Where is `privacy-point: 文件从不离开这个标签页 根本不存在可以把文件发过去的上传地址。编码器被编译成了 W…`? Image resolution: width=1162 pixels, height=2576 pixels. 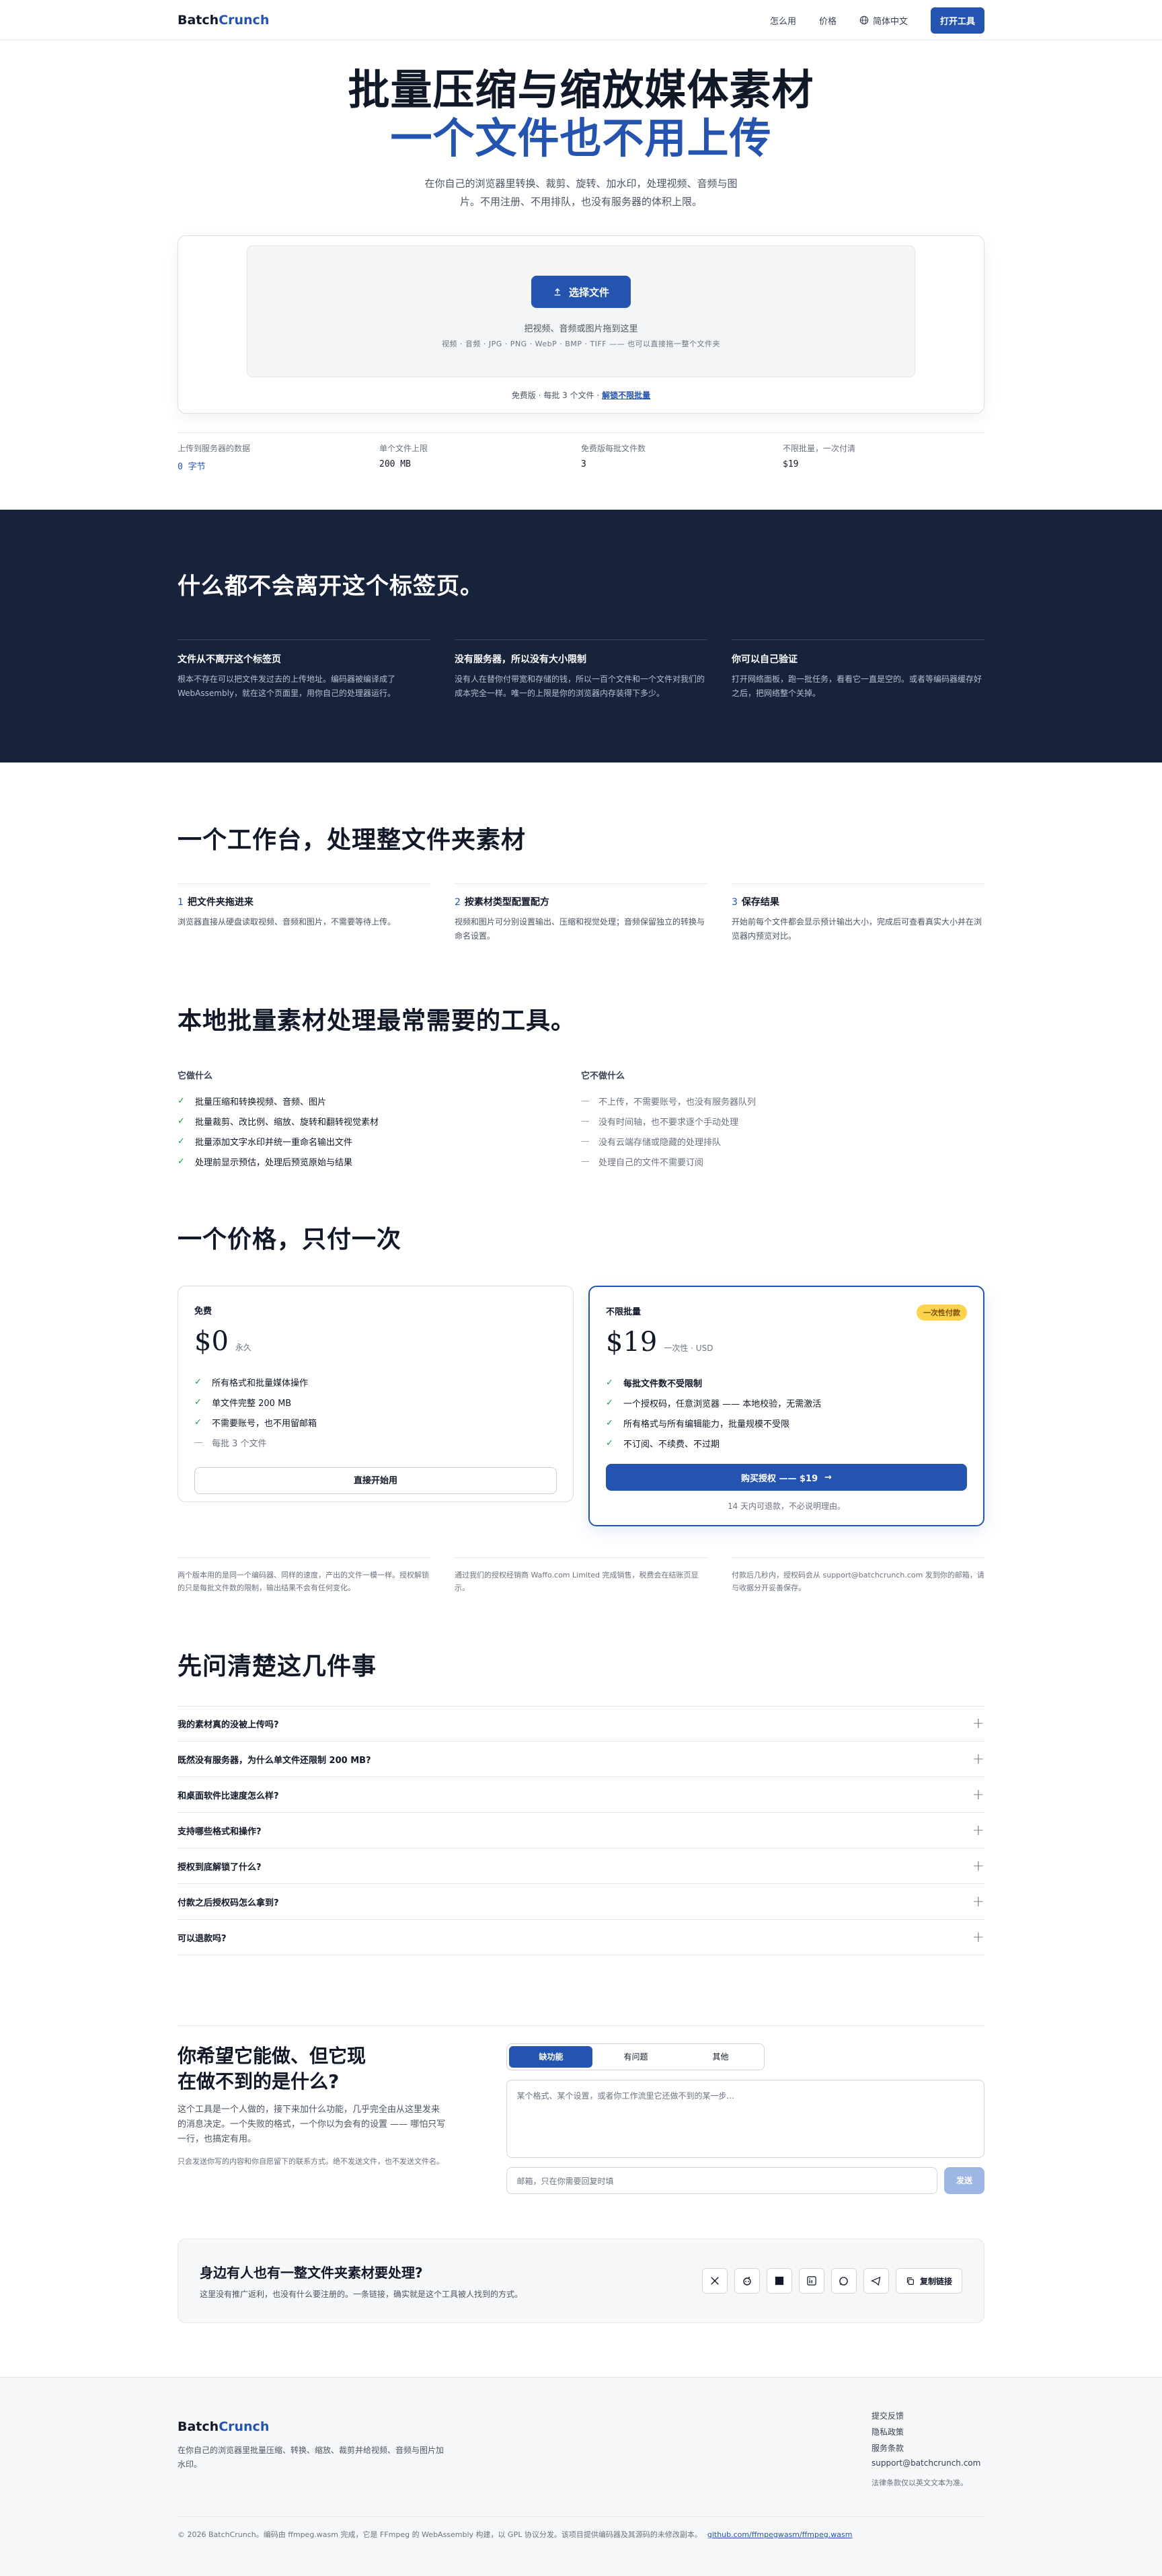 privacy-point: 文件从不离开这个标签页 根本不存在可以把文件发过去的上传地址。编码器被编译成了 W… is located at coordinates (304, 670).